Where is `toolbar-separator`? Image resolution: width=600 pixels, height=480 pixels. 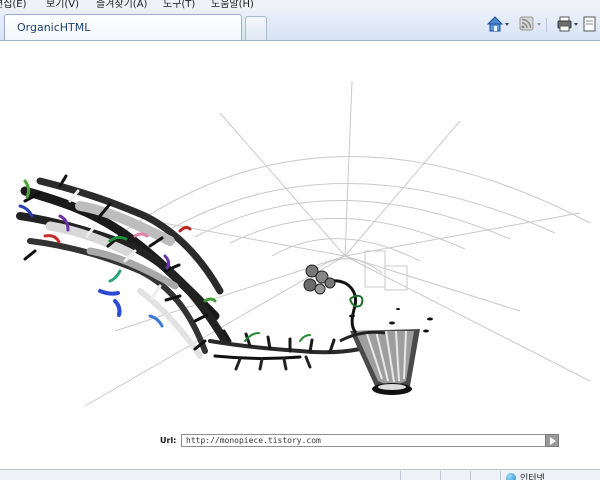 toolbar-separator is located at coordinates (546, 25).